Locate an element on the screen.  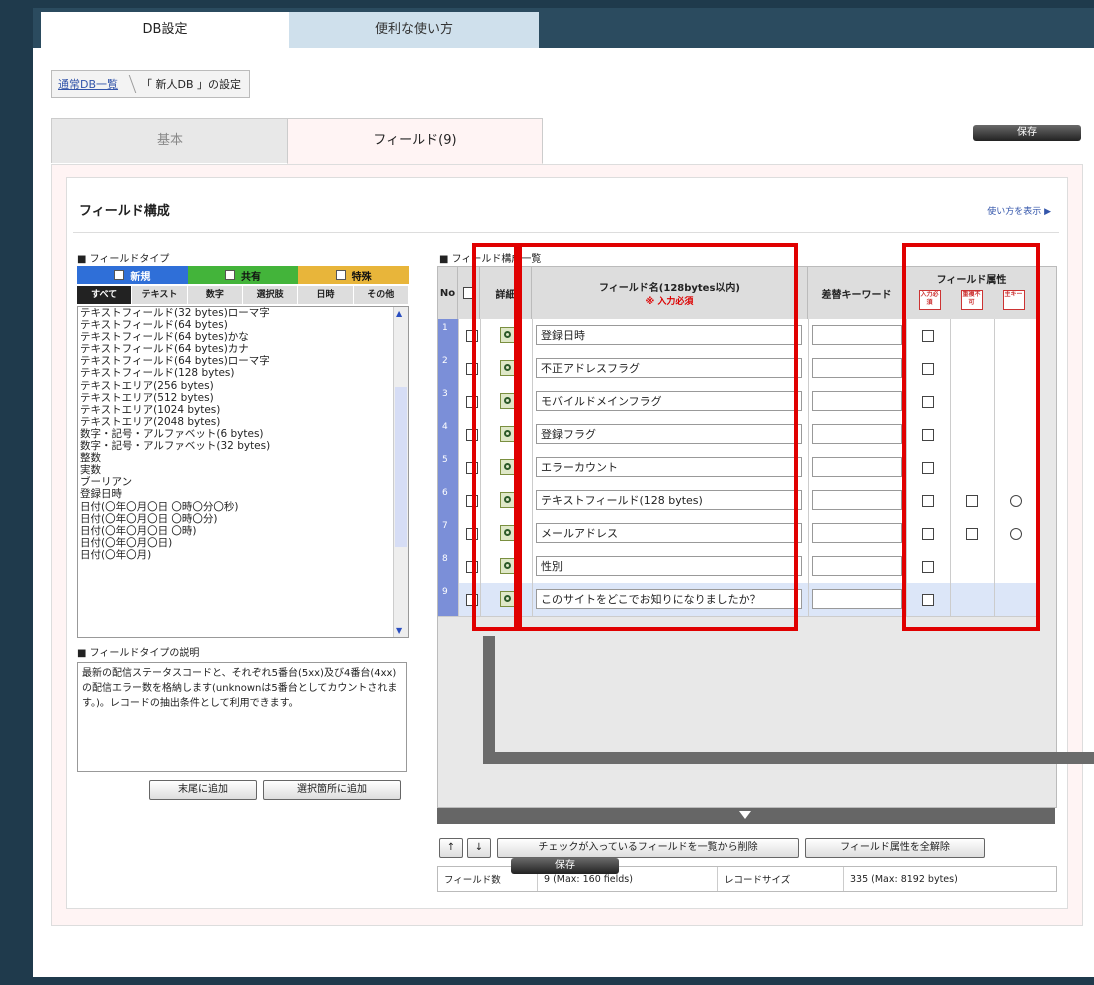
grid-expand-bar is located at coordinates (746, 816).